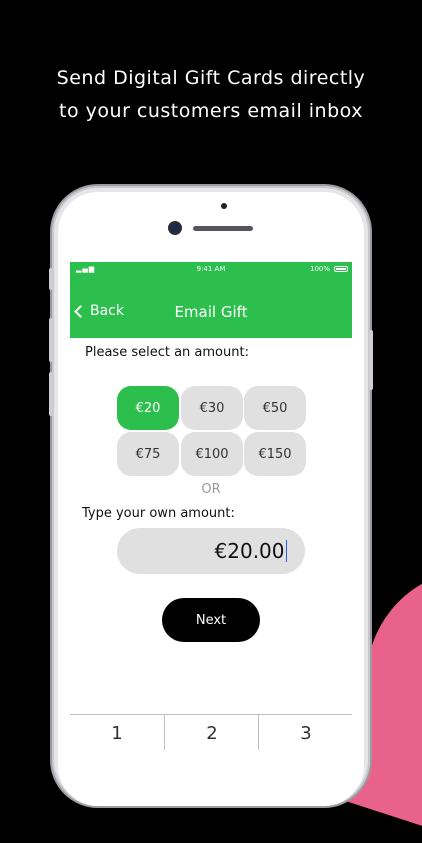 Image resolution: width=422 pixels, height=843 pixels. Describe the element at coordinates (305, 732) in the screenshot. I see `key-3: 3` at that location.